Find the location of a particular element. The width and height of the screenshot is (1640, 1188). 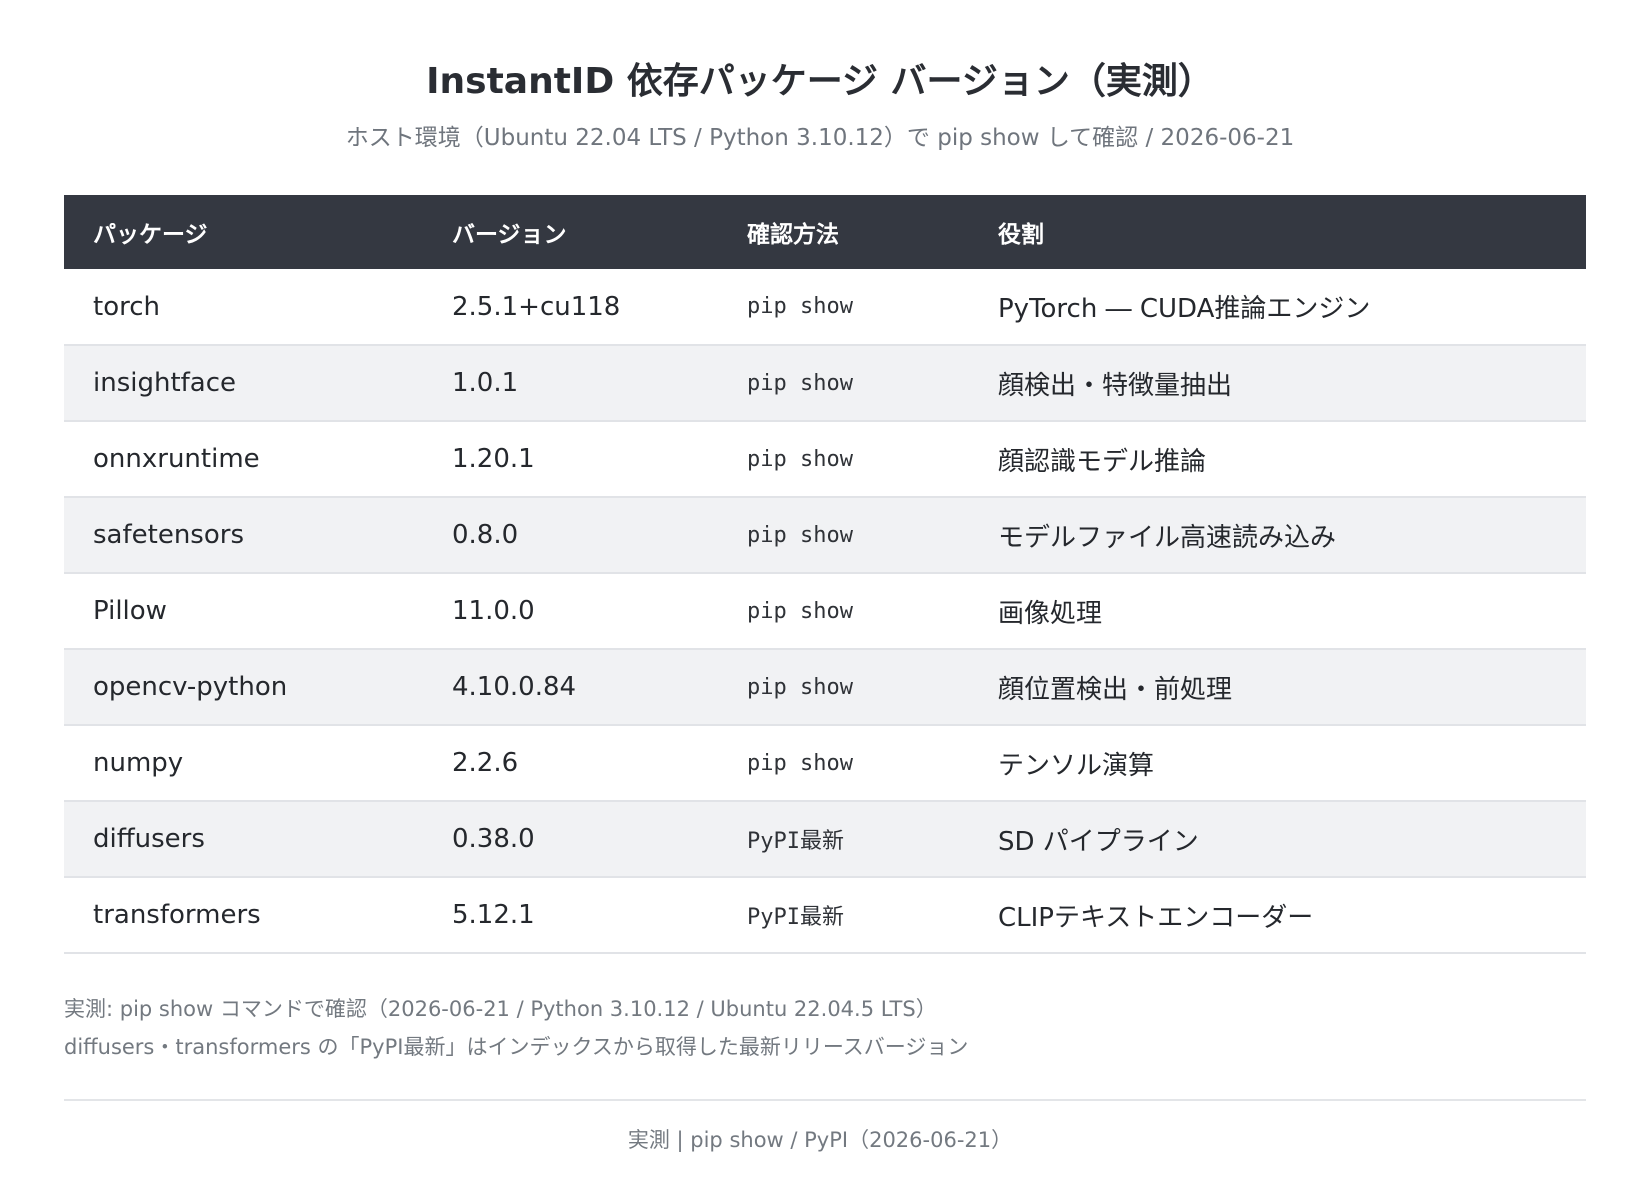

column-header-package: パッケージ is located at coordinates (150, 235).